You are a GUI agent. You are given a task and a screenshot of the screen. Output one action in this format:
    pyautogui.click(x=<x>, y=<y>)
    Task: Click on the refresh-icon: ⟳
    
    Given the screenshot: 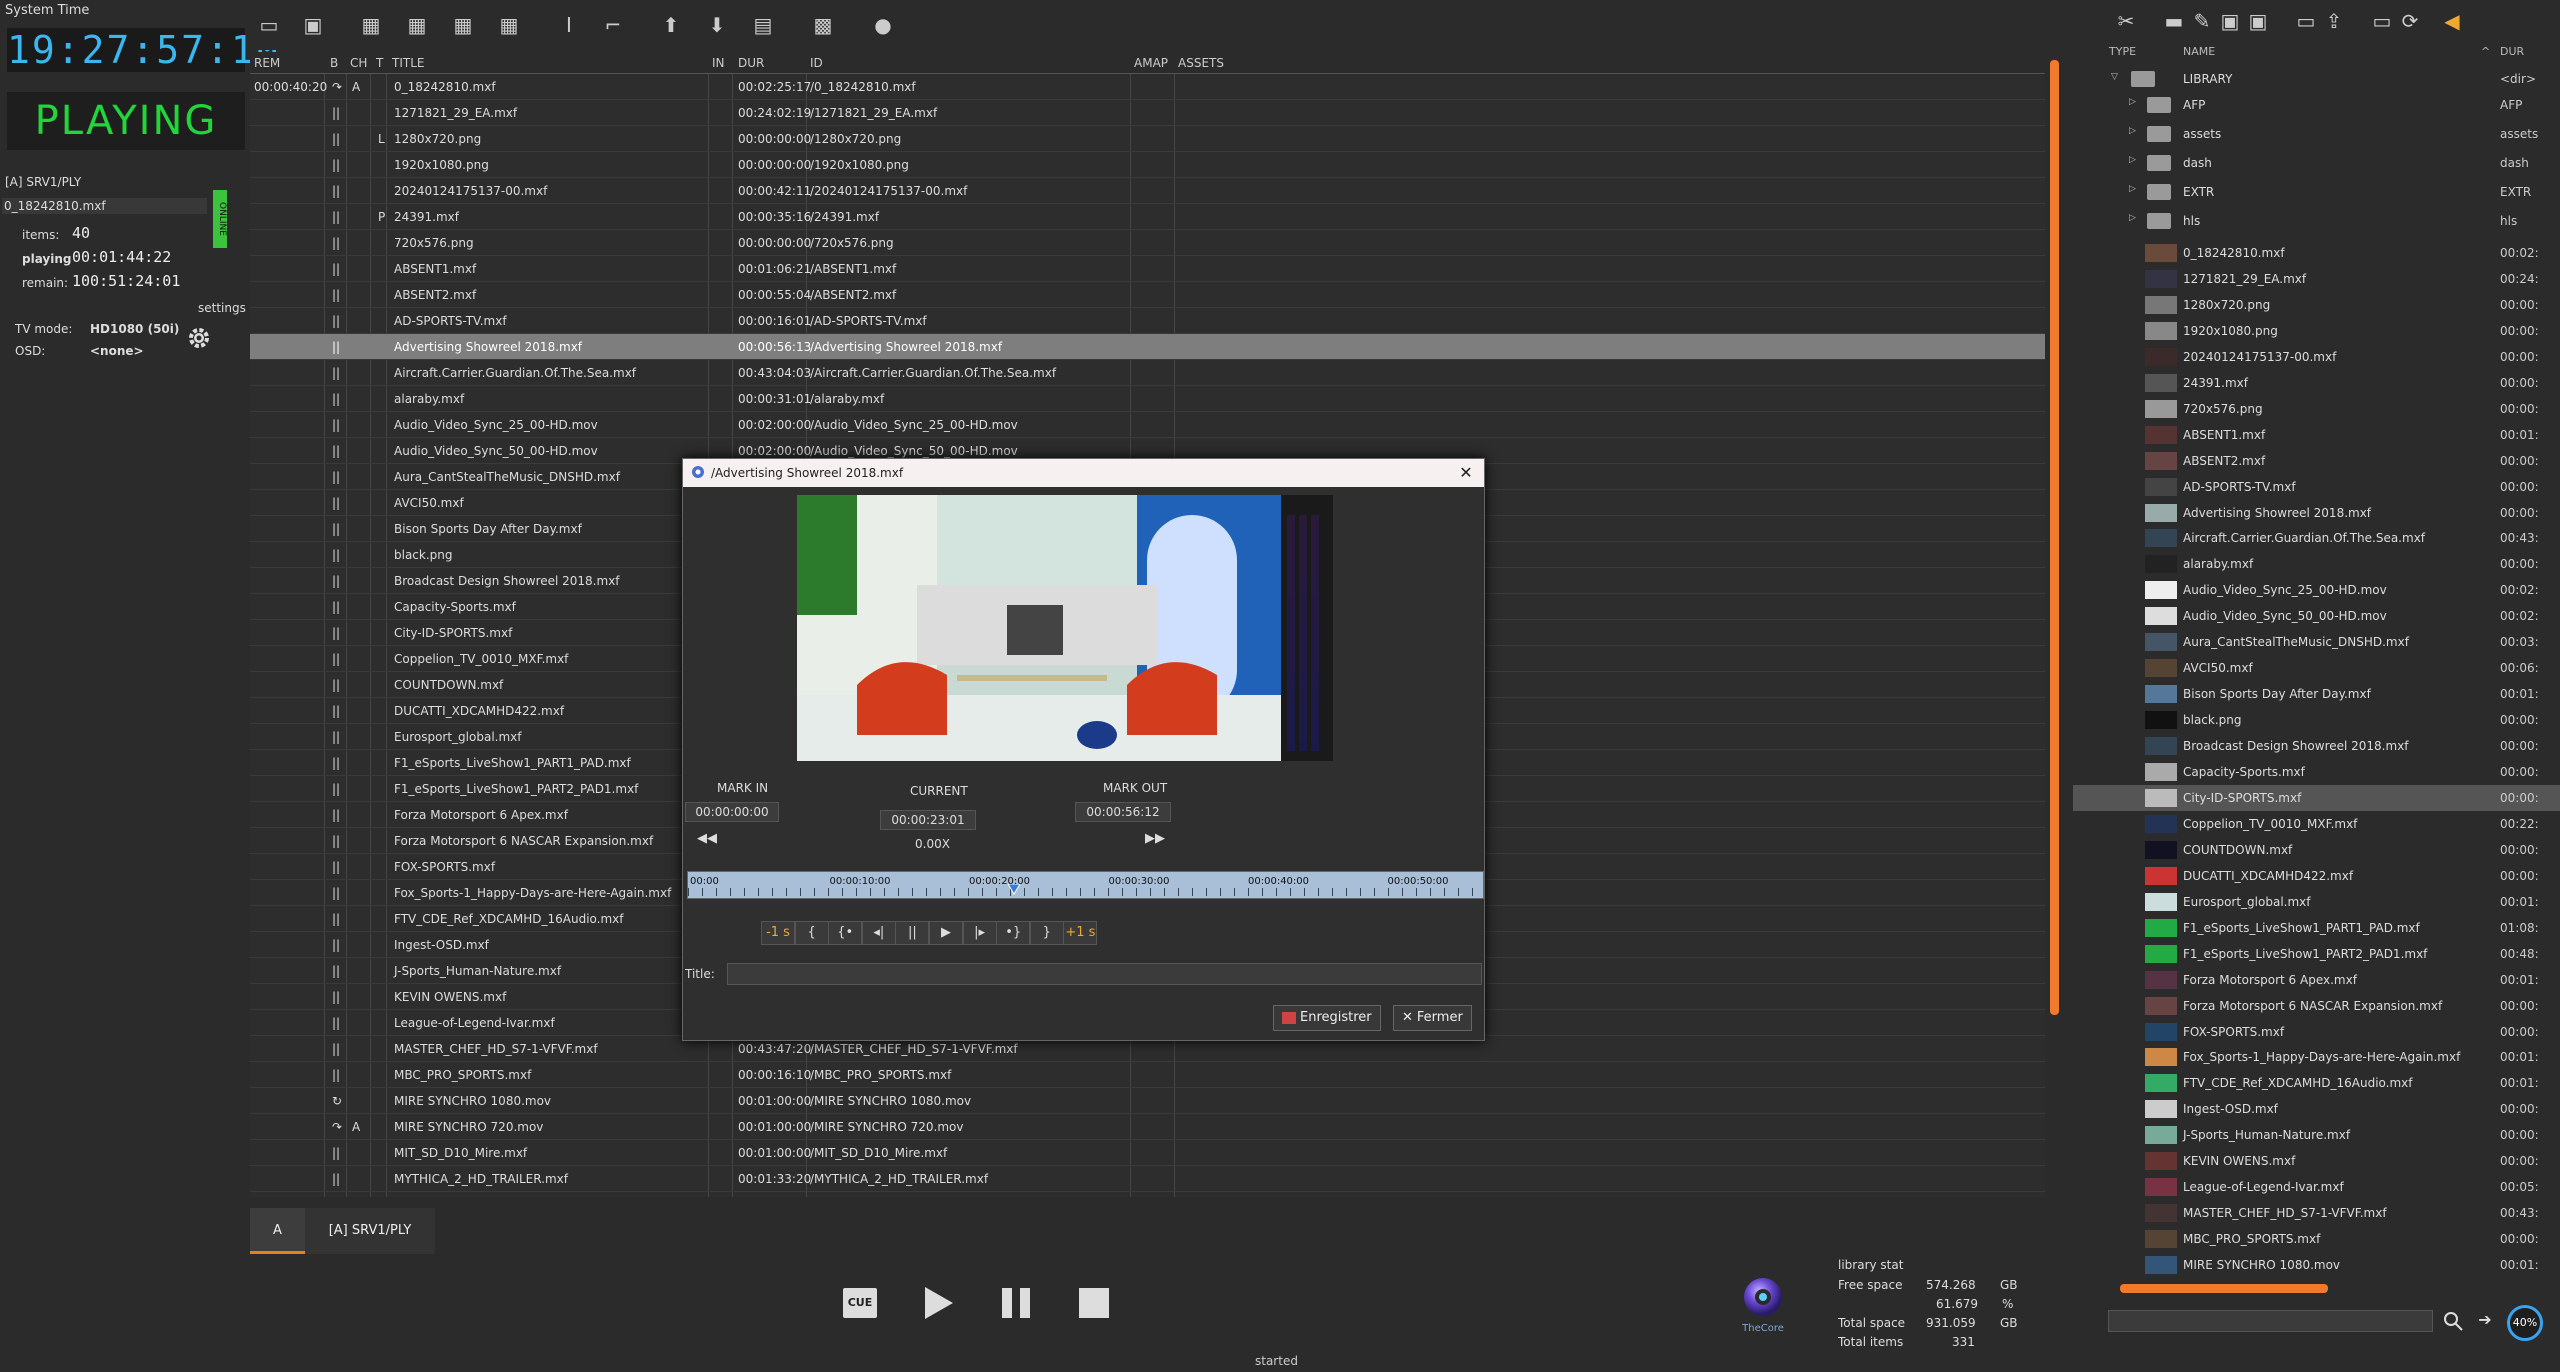 What is the action you would take?
    pyautogui.click(x=2410, y=21)
    